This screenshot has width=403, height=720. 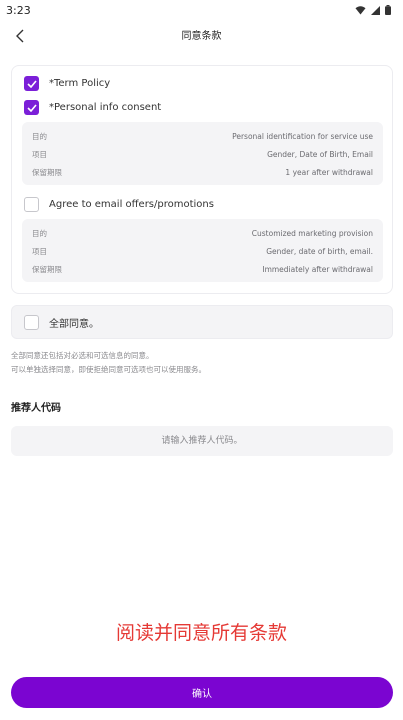 I want to click on detail-row: 保留期限 1 year after withdrawal, so click(x=202, y=172).